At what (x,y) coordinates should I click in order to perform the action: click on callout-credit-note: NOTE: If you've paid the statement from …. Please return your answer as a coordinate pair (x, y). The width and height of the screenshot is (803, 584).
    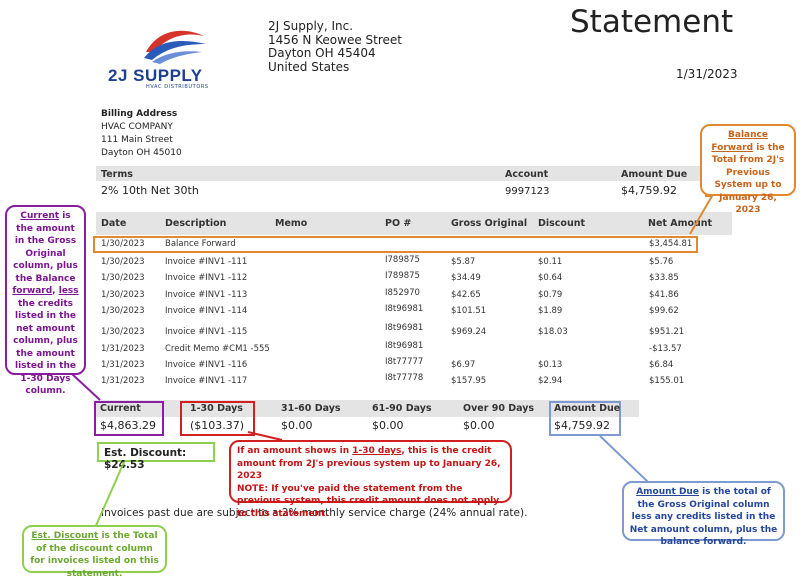
    Looking at the image, I should click on (368, 501).